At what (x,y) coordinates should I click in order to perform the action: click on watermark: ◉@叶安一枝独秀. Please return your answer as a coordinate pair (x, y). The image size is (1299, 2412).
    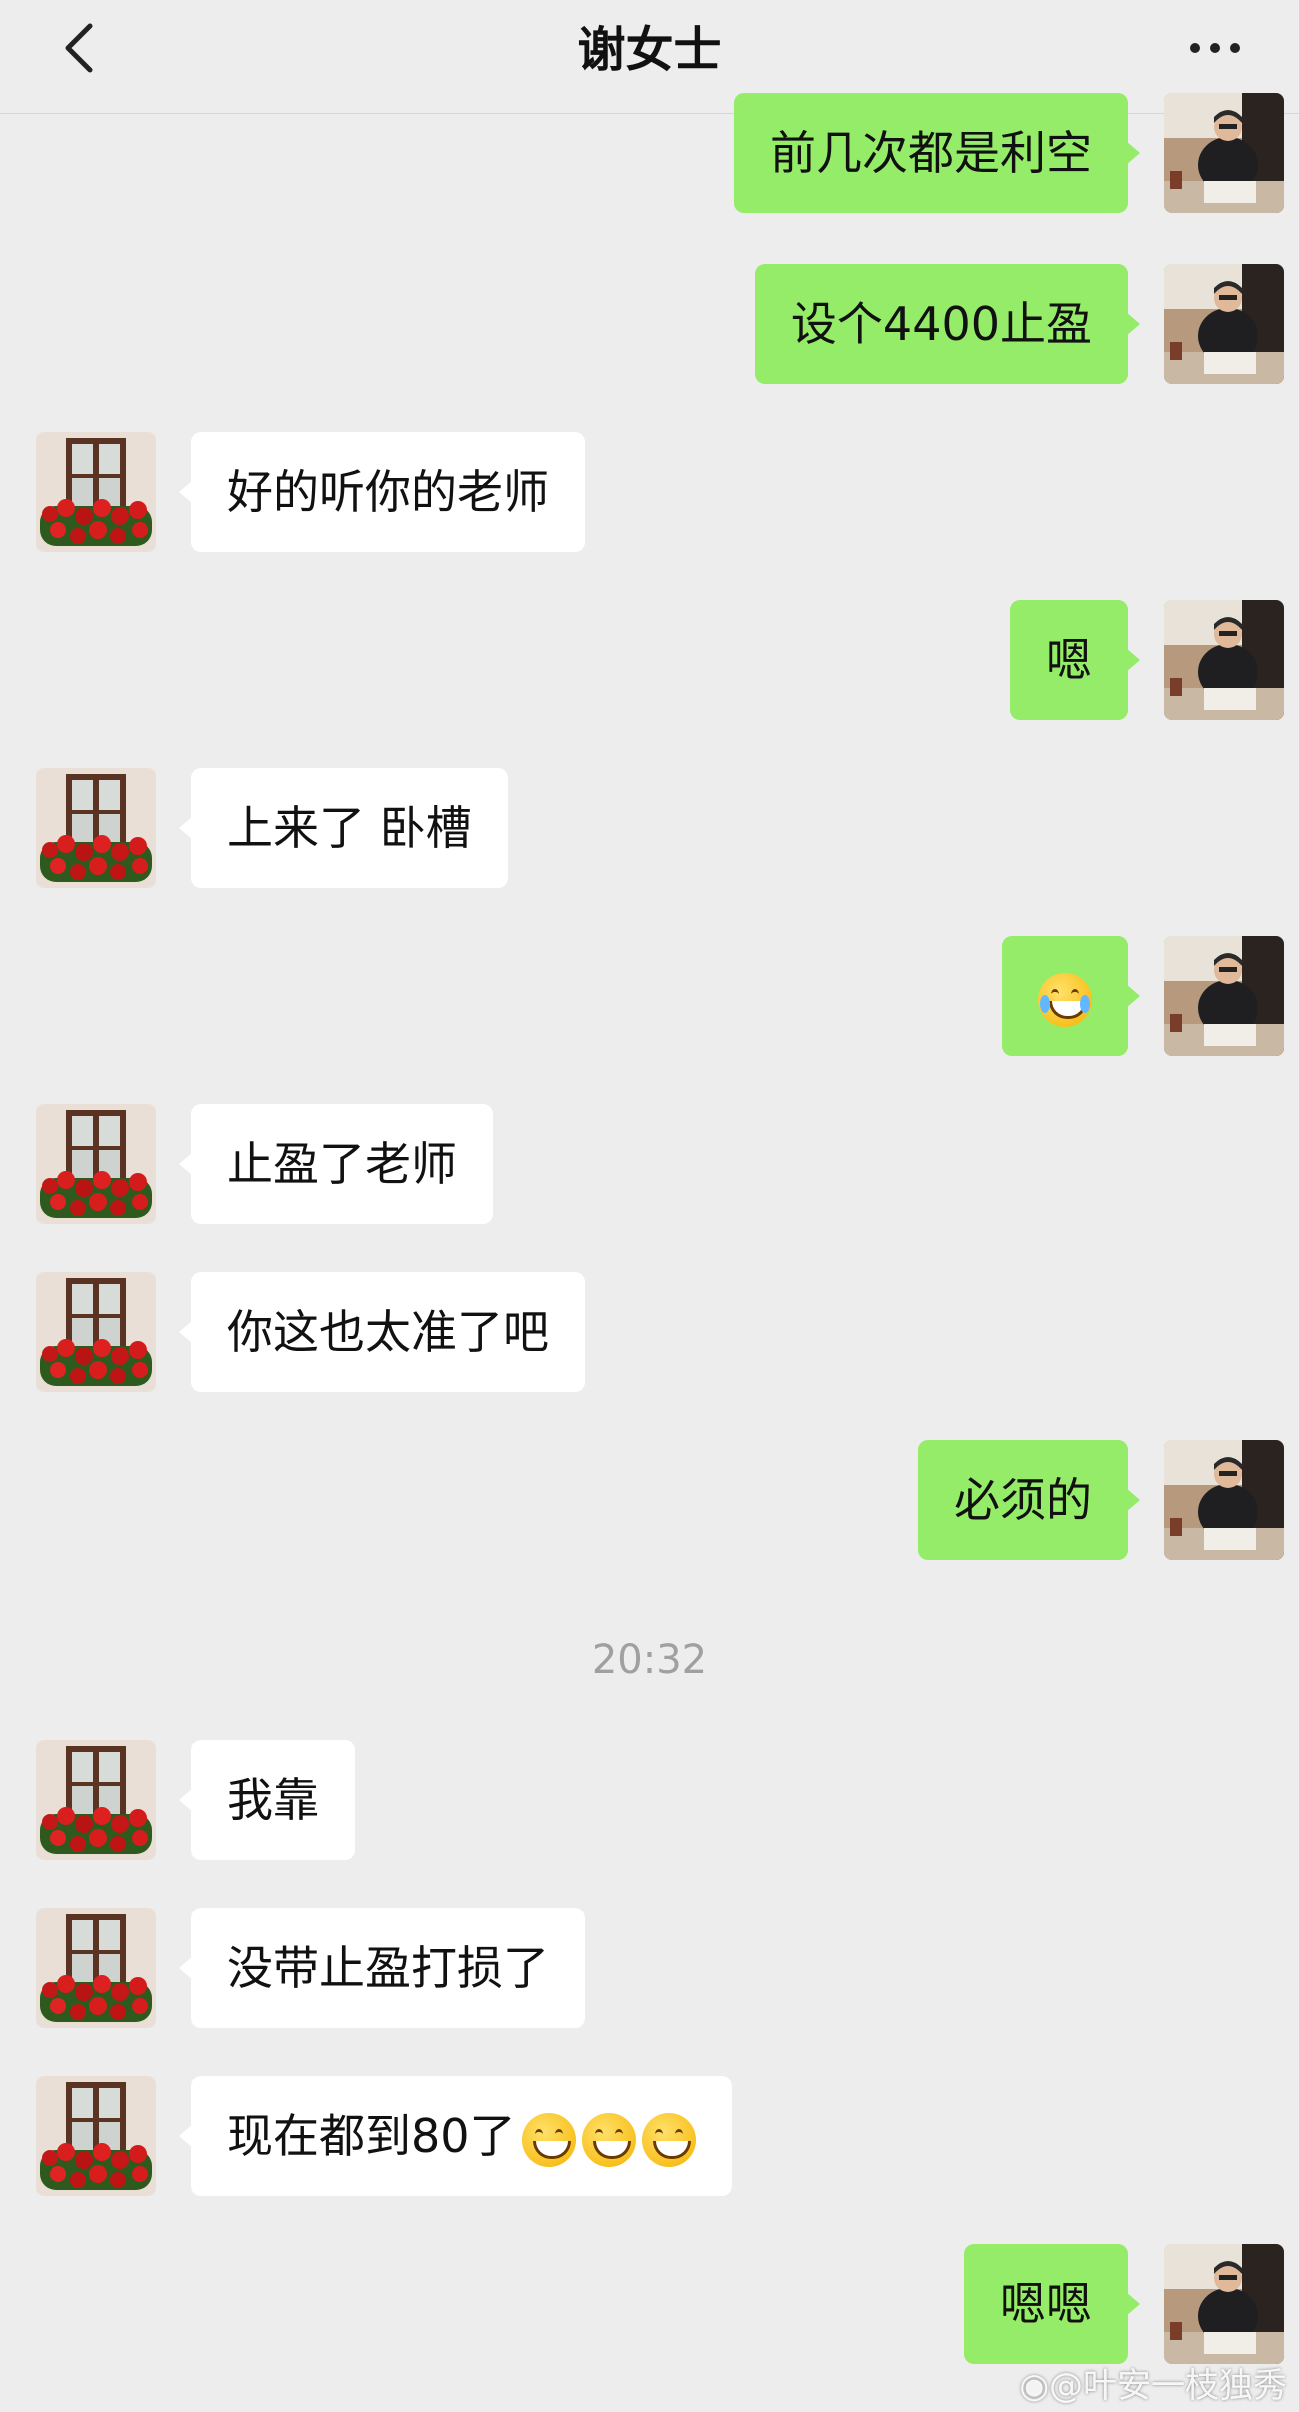
    Looking at the image, I should click on (1153, 2382).